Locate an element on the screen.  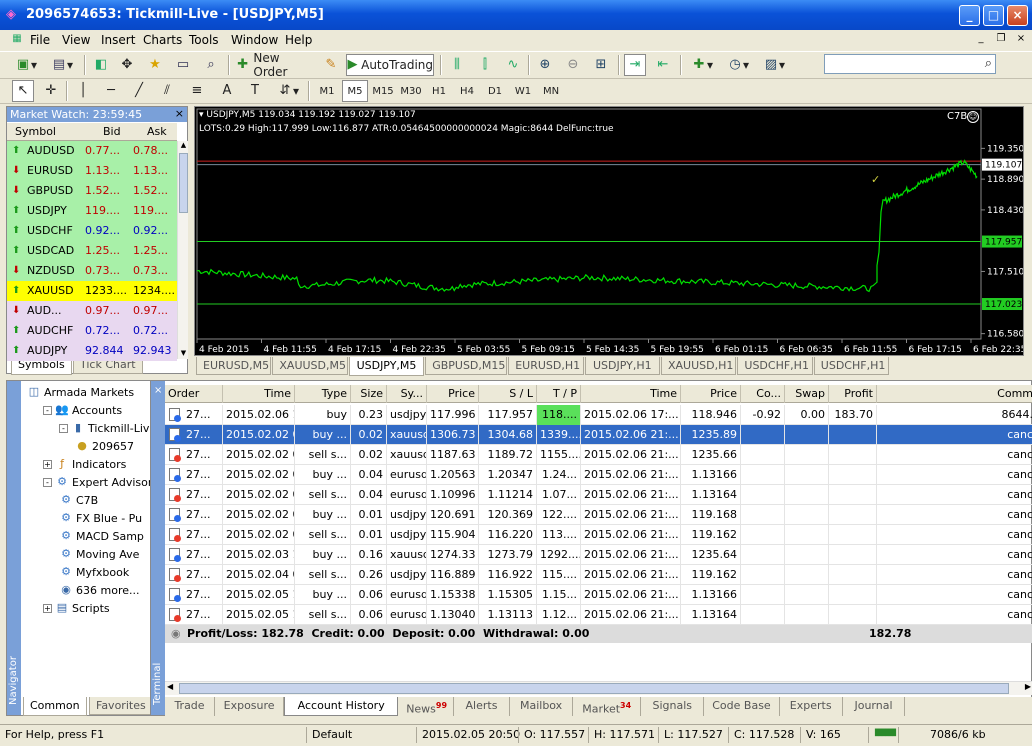
column-header: Profit is located at coordinates (853, 394).